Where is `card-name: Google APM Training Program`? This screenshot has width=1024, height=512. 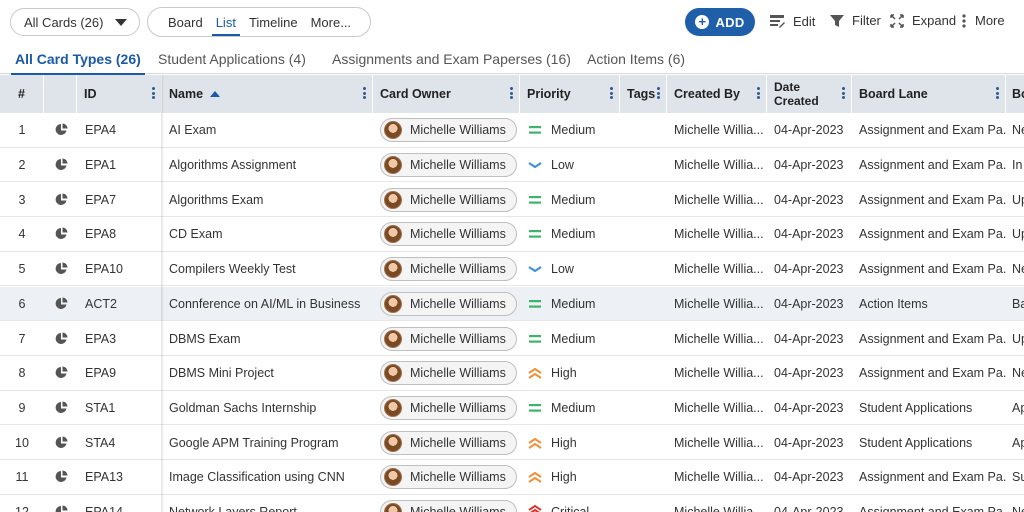
card-name: Google APM Training Program is located at coordinates (271, 442).